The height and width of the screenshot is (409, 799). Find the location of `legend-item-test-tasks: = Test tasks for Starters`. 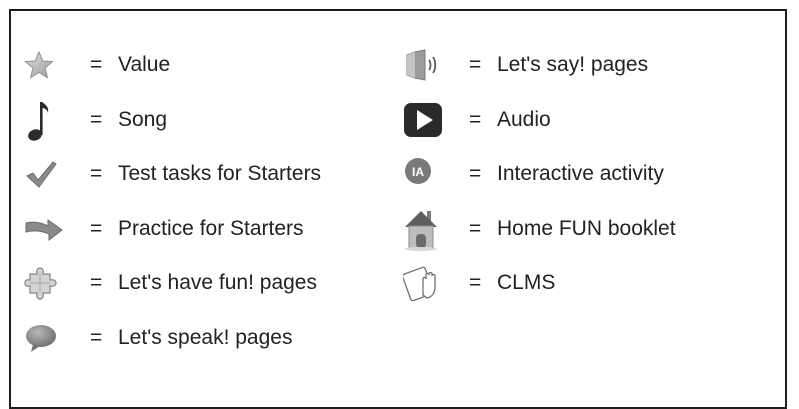

legend-item-test-tasks: = Test tasks for Starters is located at coordinates (172, 174).